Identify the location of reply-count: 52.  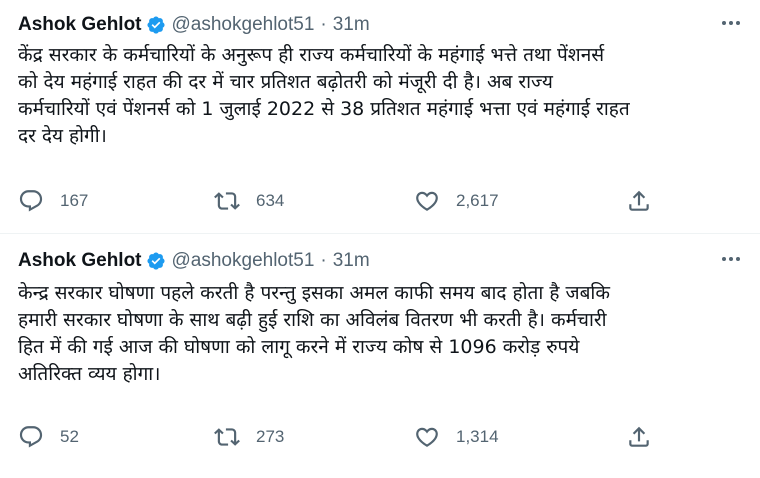
(69, 436).